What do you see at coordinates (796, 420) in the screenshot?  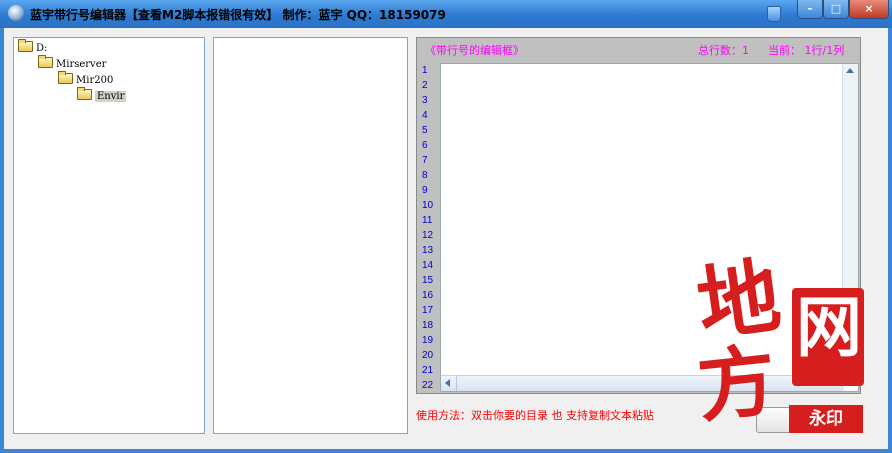 I see `save-button: 保` at bounding box center [796, 420].